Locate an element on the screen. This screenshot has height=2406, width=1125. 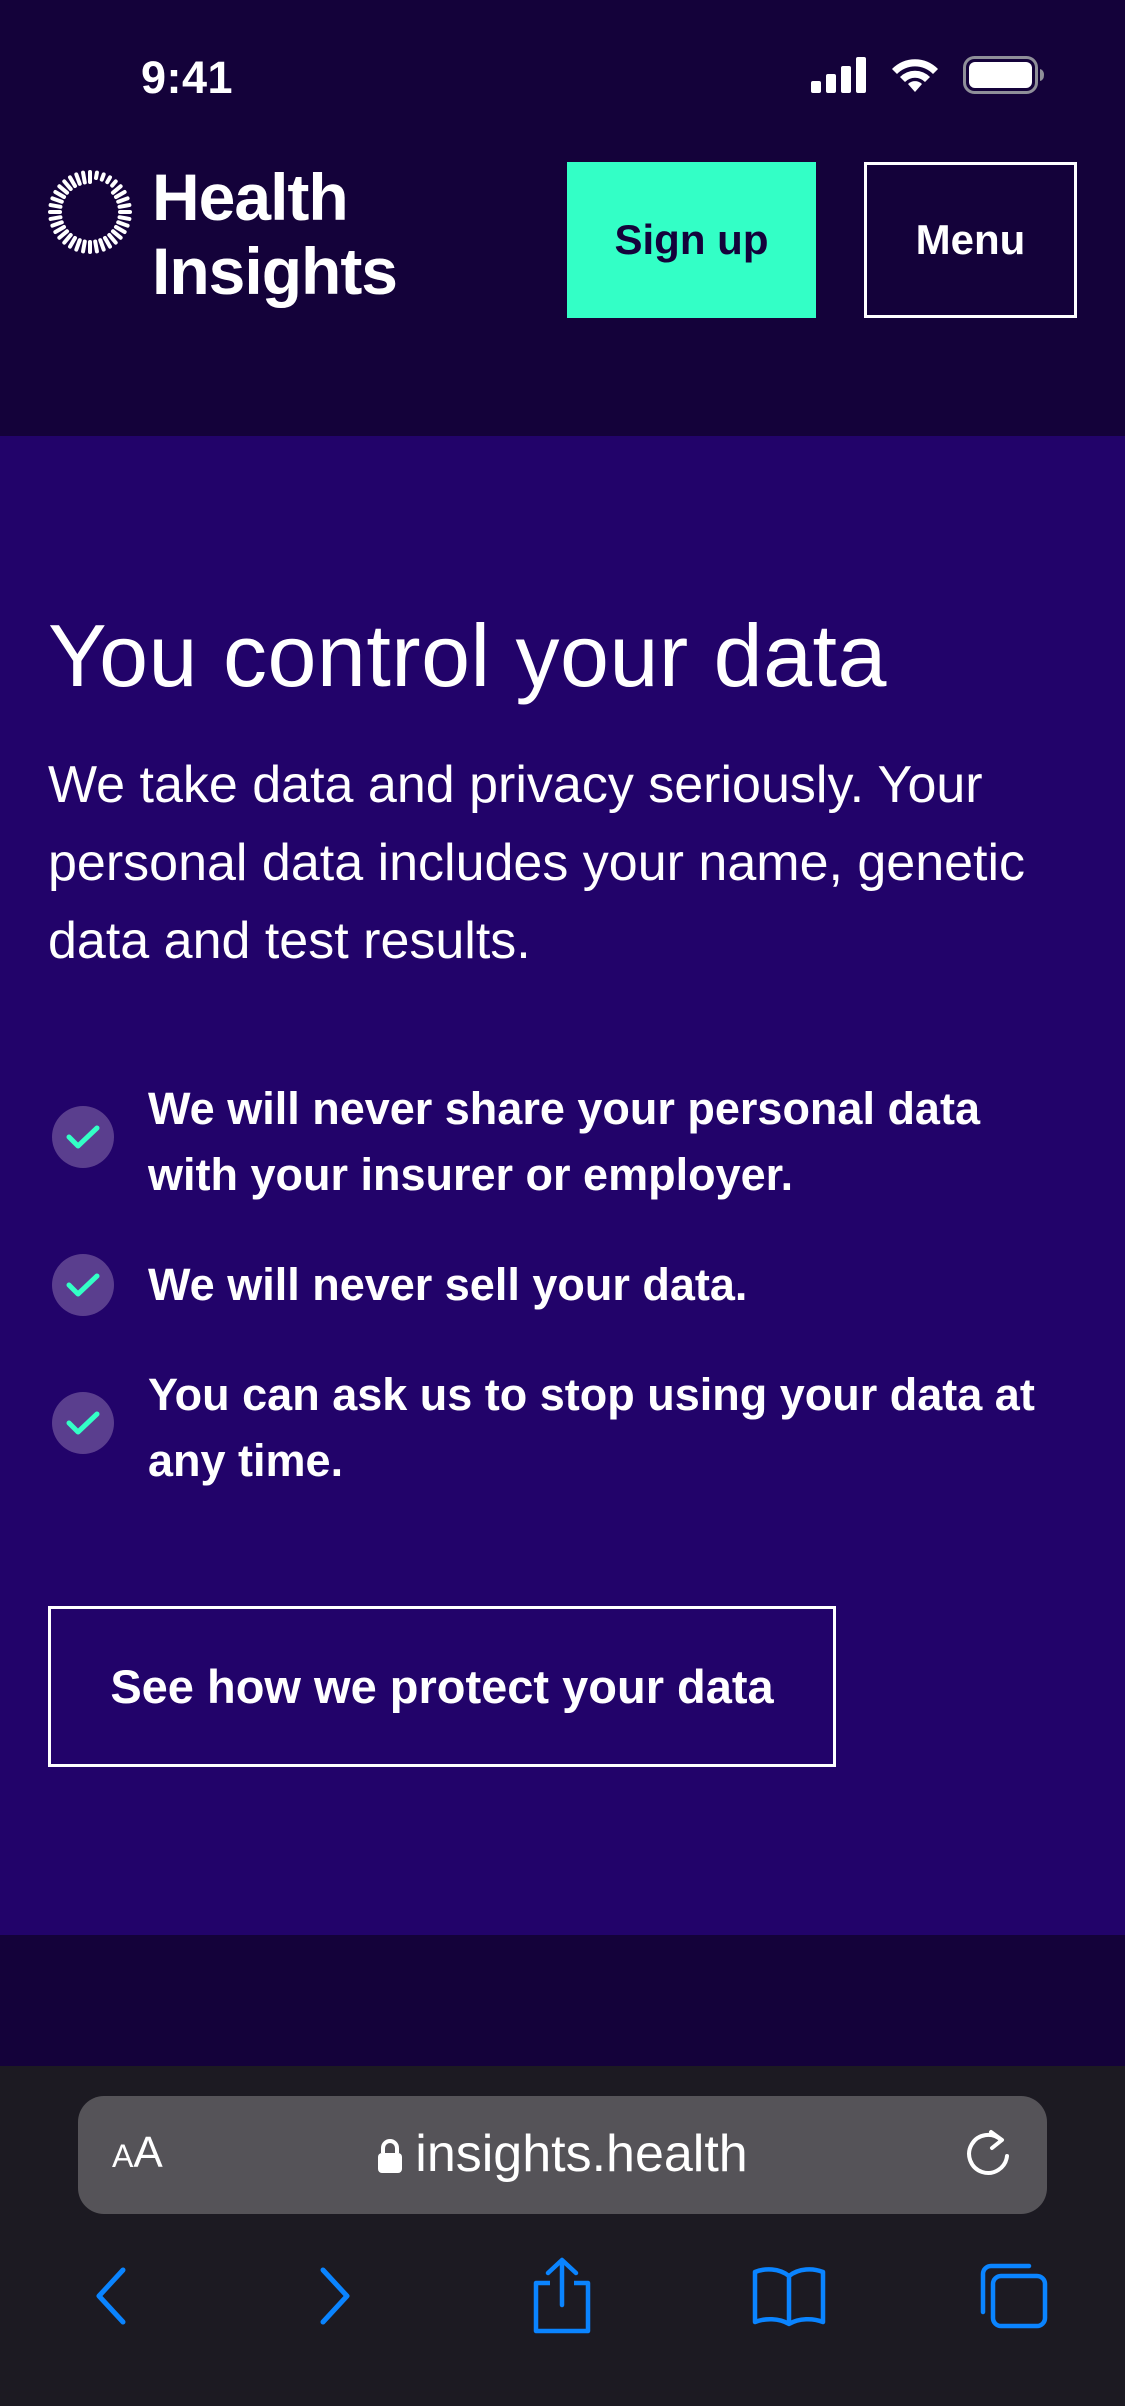
list-item: We will never sell your data. is located at coordinates (567, 1285).